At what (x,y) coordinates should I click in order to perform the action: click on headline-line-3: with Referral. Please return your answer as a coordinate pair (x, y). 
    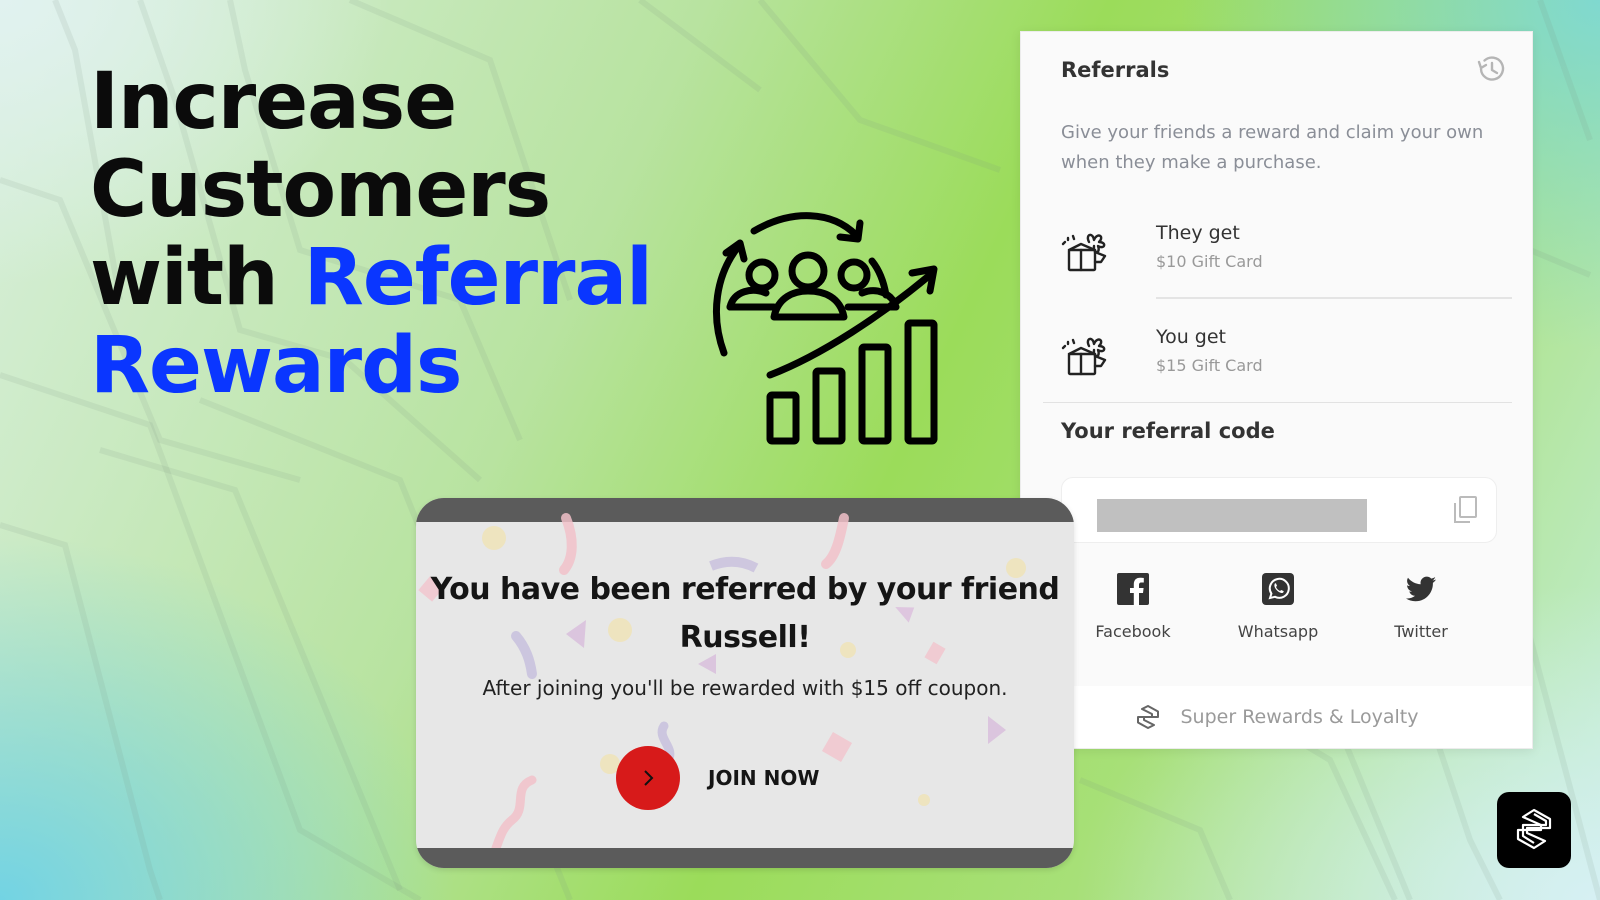
    Looking at the image, I should click on (371, 278).